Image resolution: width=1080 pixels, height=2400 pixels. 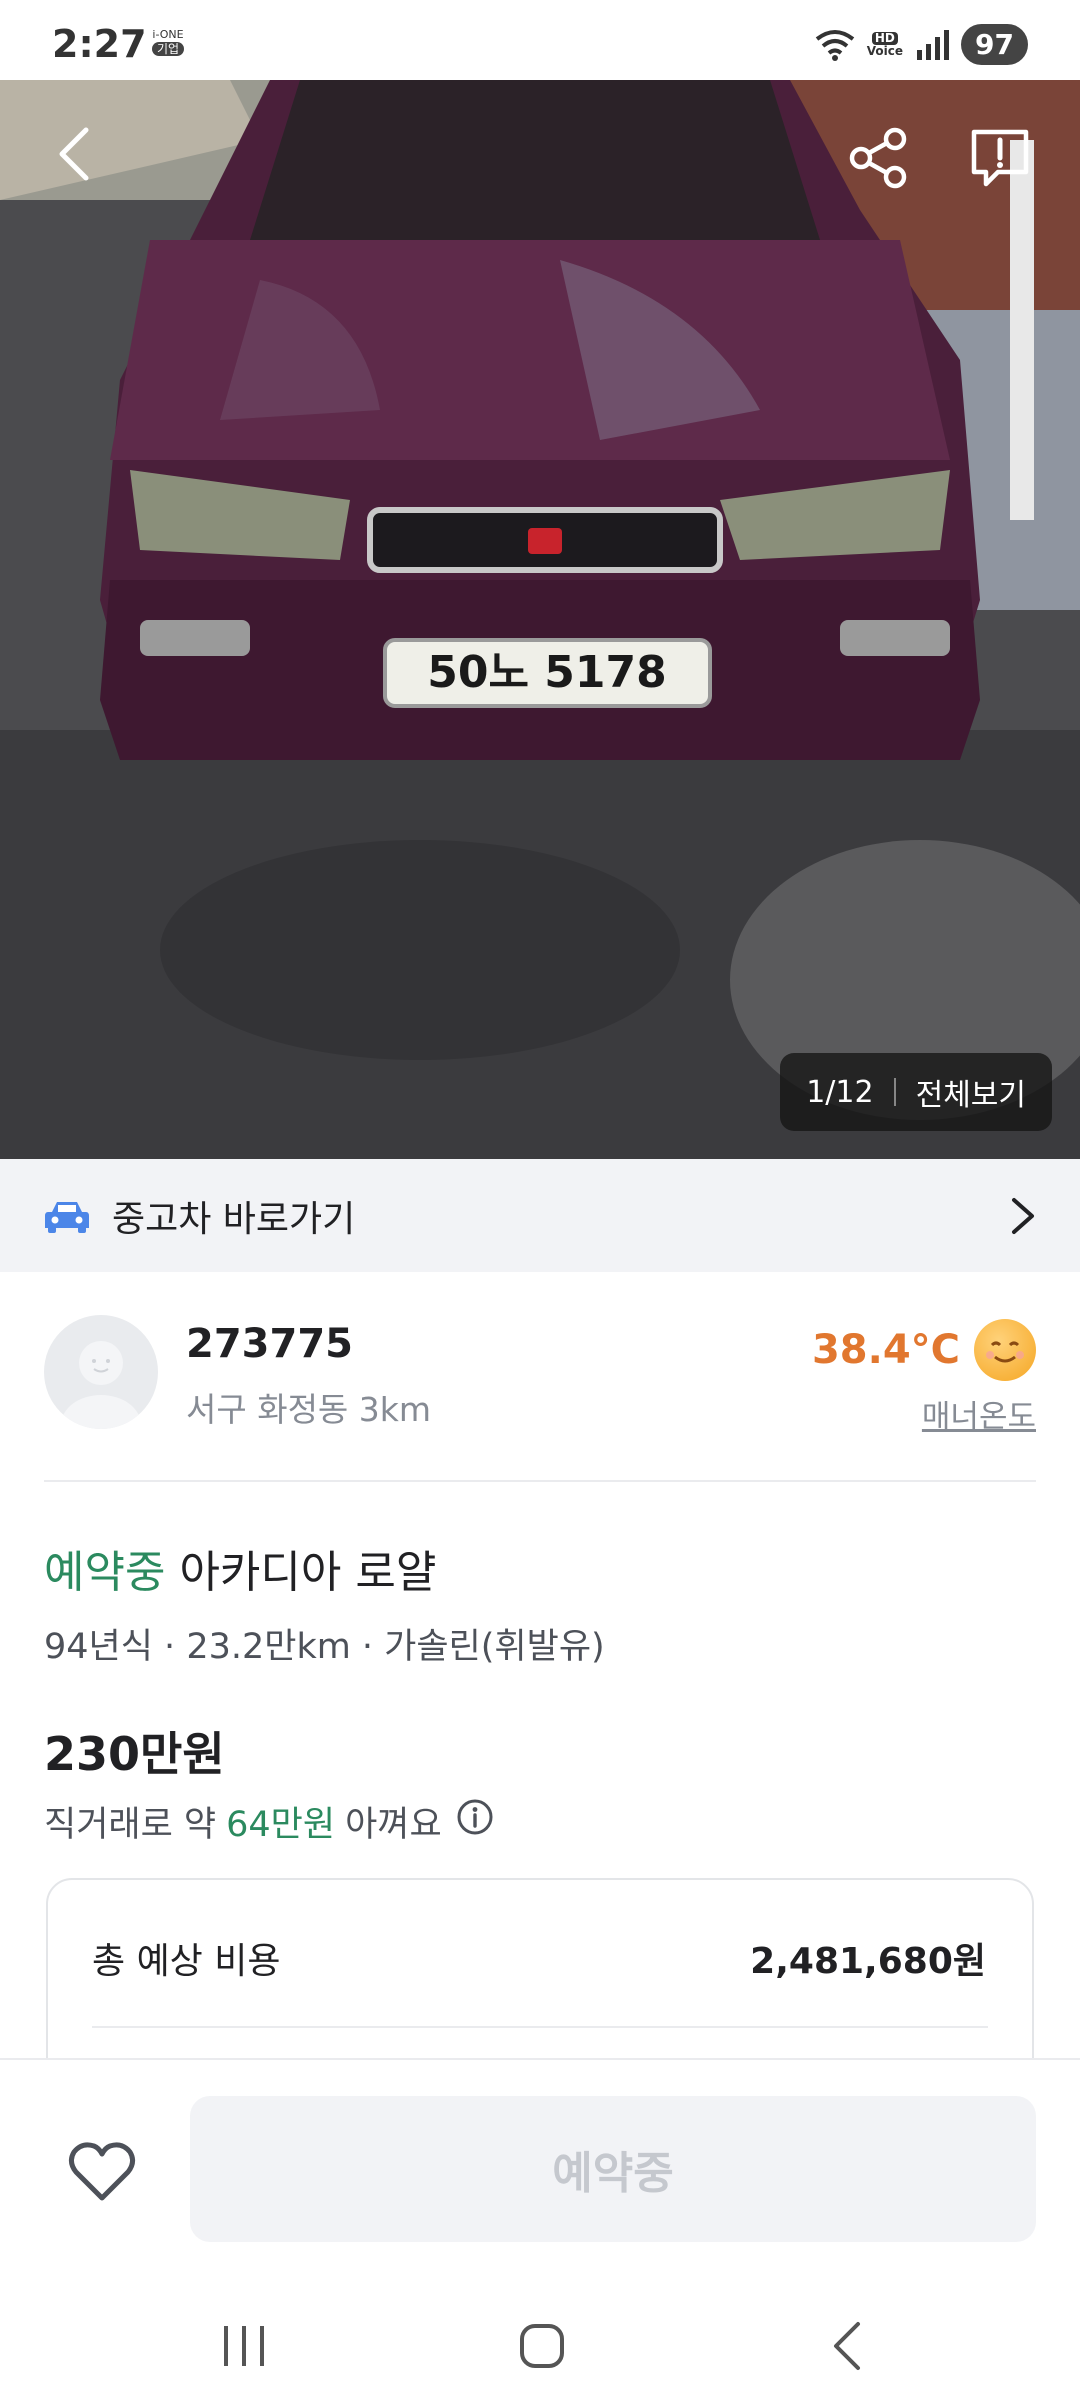 I want to click on seller-name: 273775, so click(x=269, y=1344).